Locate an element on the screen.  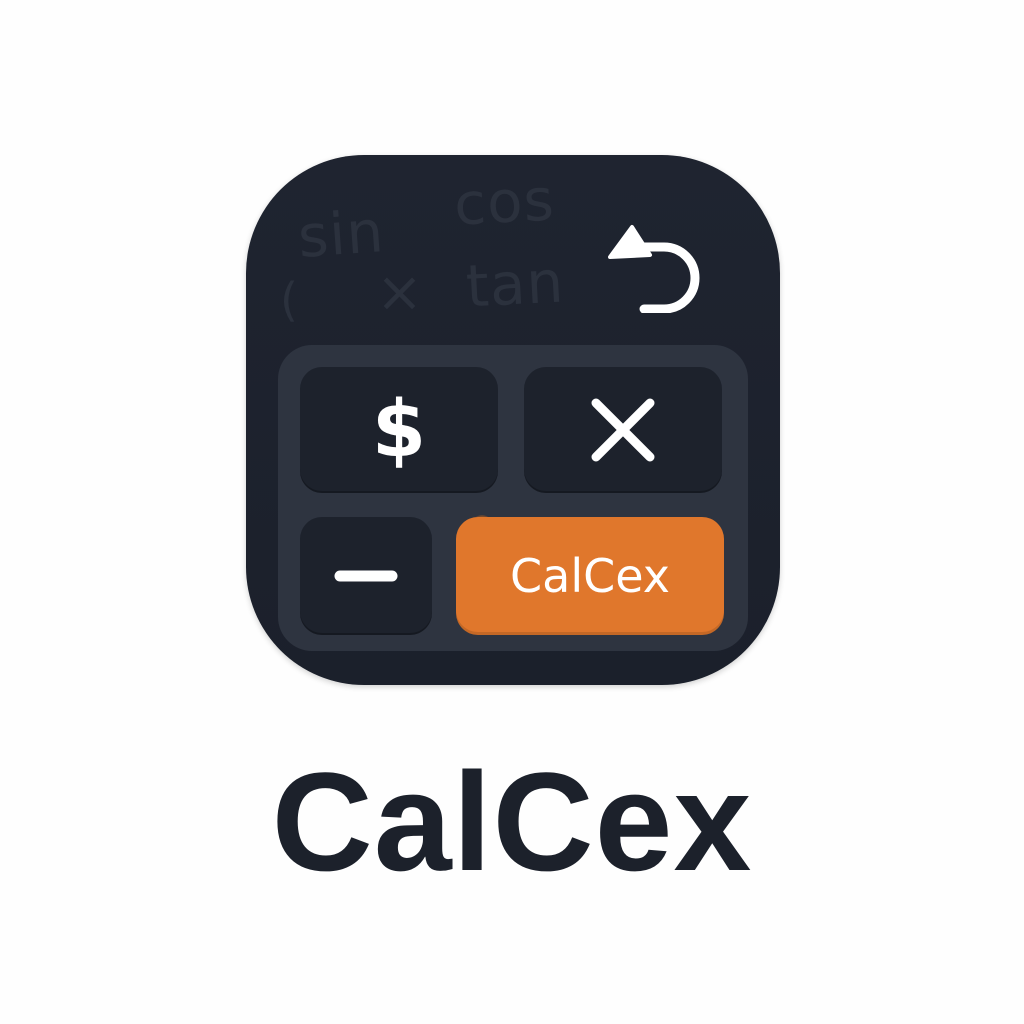
dollar-key: $ is located at coordinates (399, 430).